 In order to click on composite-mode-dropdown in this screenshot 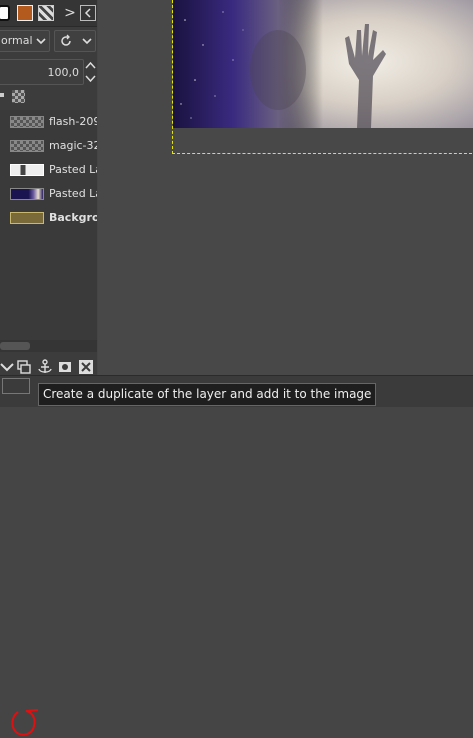, I will do `click(75, 41)`.